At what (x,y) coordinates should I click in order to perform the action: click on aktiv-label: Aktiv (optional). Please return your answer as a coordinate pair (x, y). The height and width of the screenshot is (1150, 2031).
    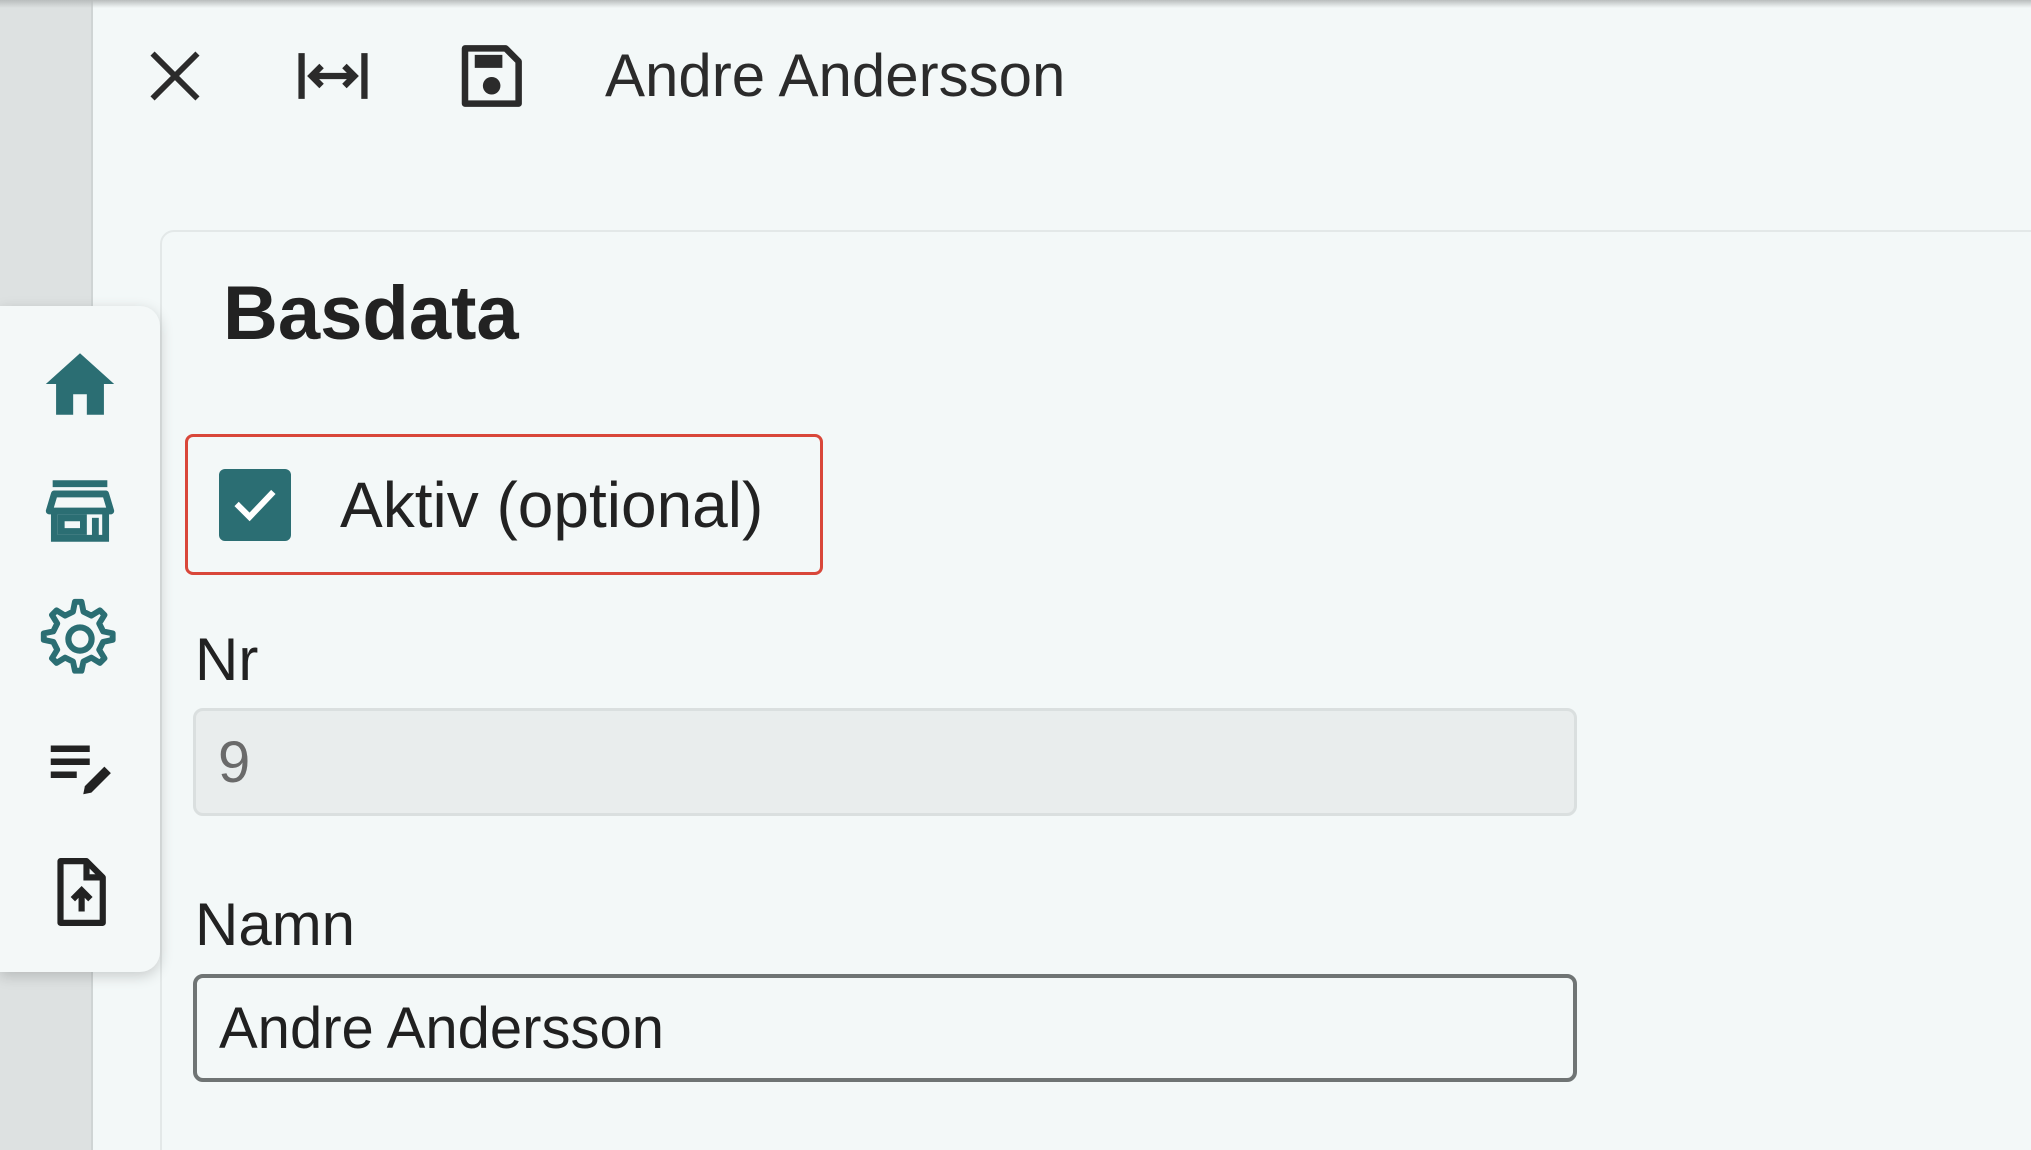
    Looking at the image, I should click on (551, 505).